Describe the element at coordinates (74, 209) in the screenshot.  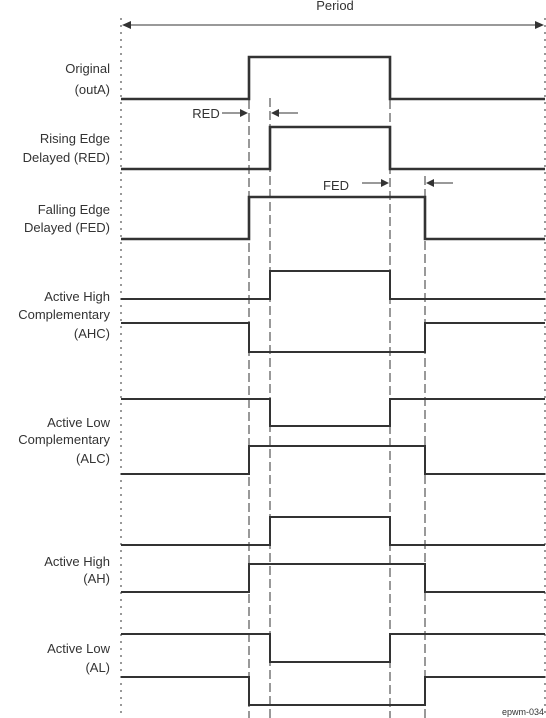
I see `signal-label: Falling Edge` at that location.